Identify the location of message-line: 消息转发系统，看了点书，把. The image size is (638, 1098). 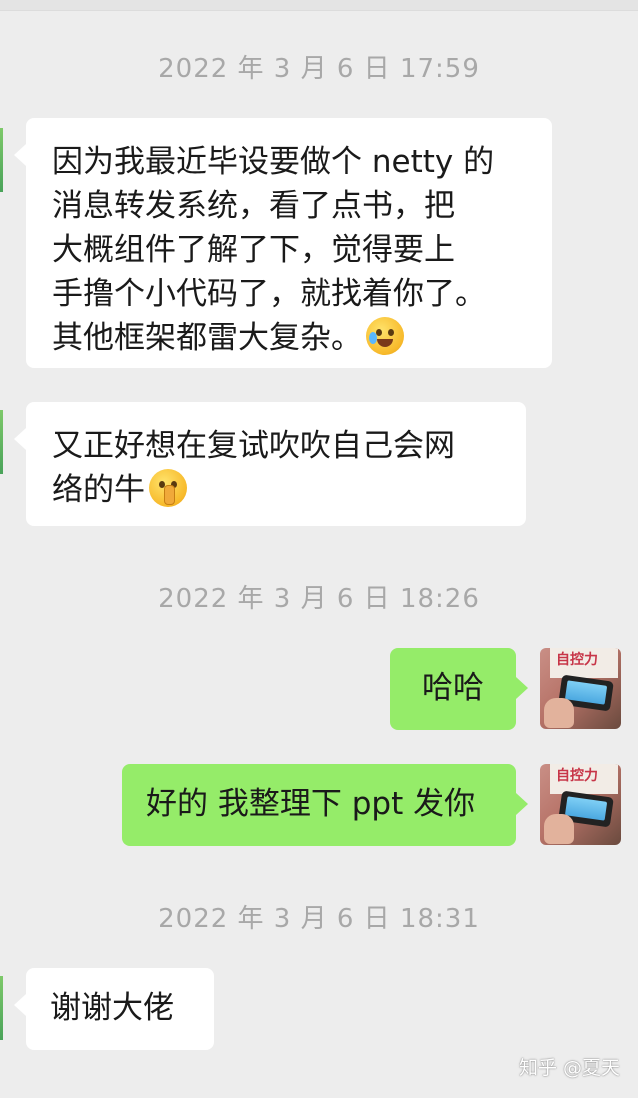
(253, 206).